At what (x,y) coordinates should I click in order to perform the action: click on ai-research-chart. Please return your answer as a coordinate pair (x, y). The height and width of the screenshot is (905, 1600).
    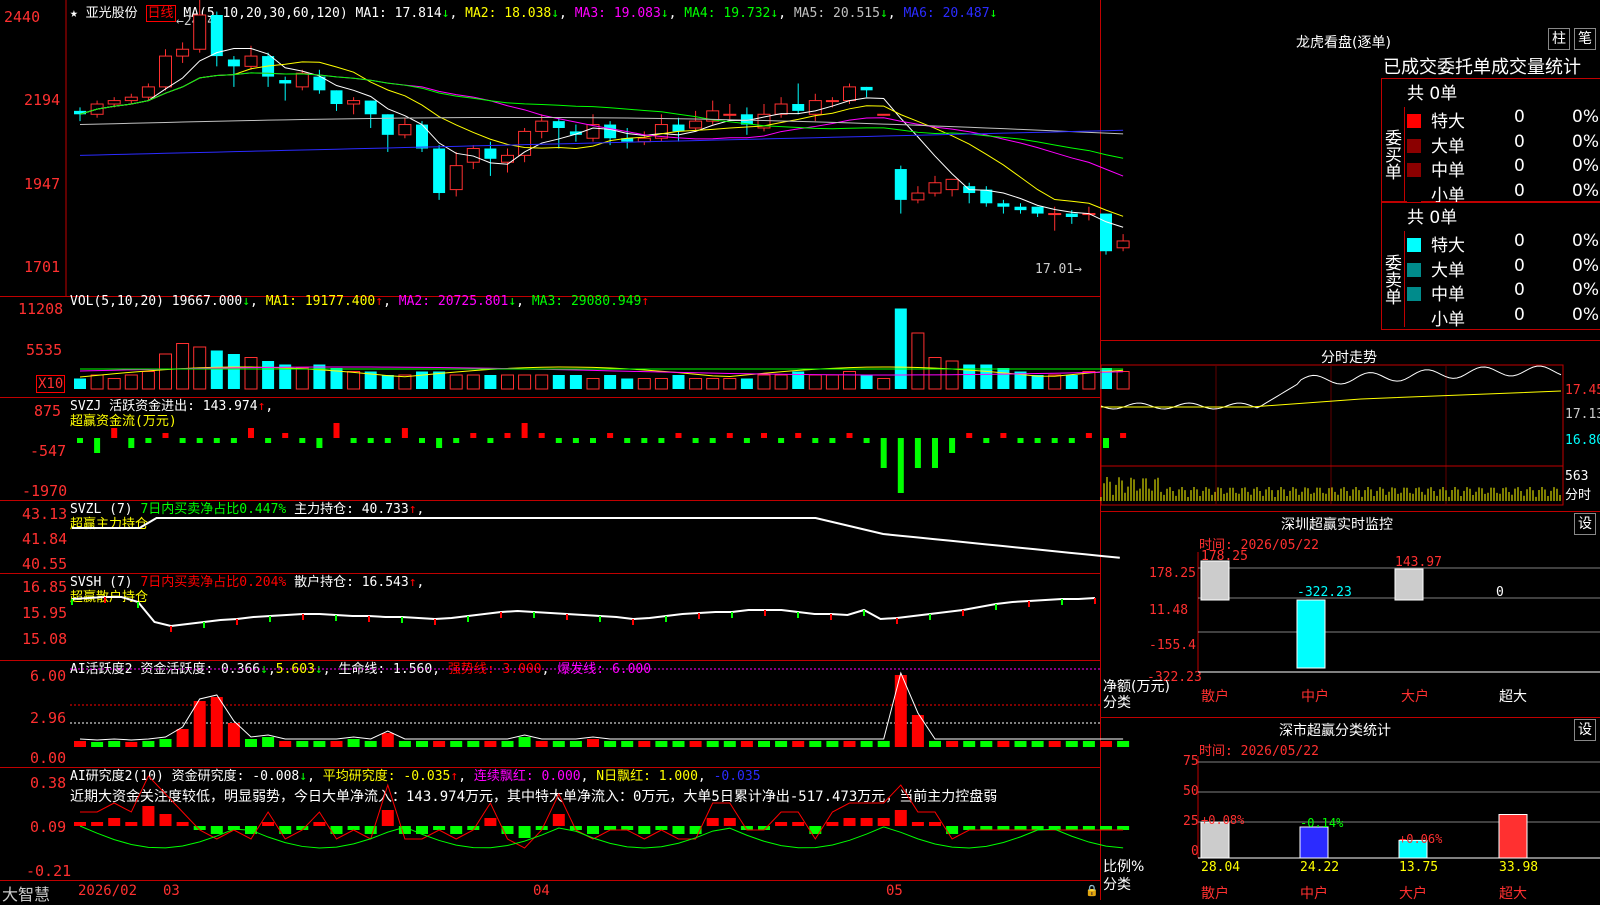
    Looking at the image, I should click on (565, 824).